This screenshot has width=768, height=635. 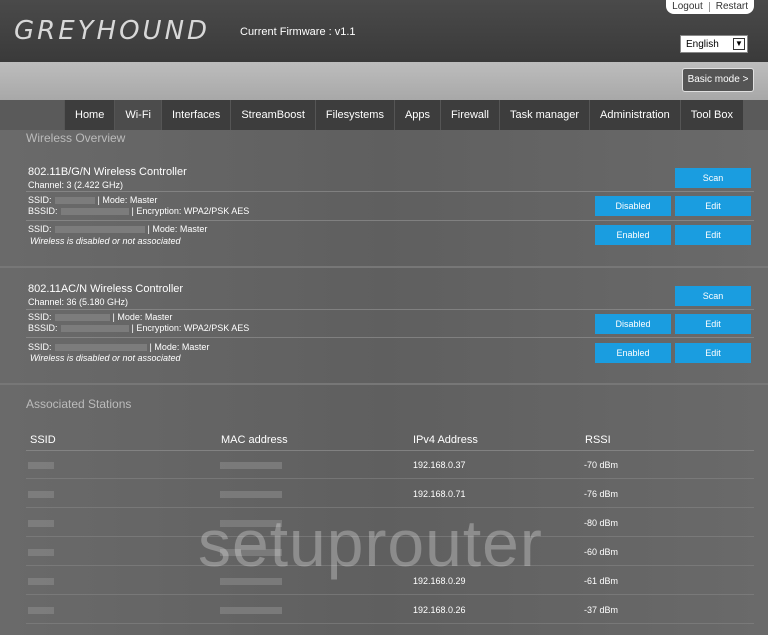 I want to click on nav-task-manager: Task manager, so click(x=543, y=115).